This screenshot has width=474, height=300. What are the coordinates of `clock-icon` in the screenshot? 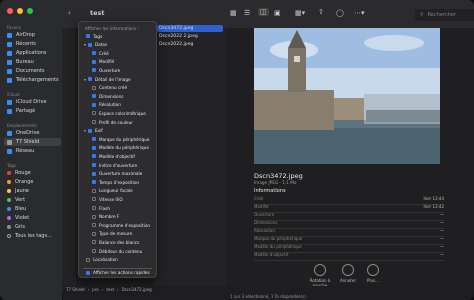 It's located at (9, 44).